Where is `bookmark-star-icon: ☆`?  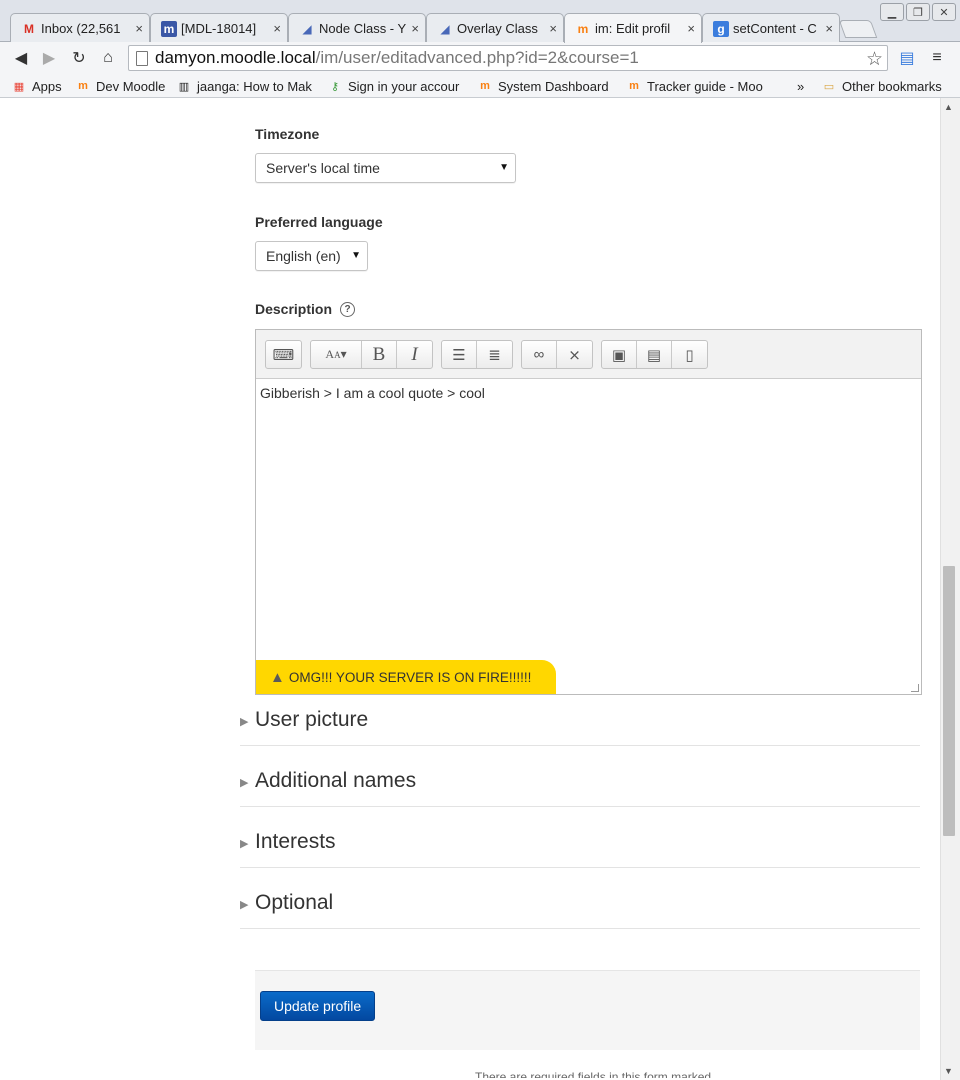
bookmark-star-icon: ☆ is located at coordinates (874, 59).